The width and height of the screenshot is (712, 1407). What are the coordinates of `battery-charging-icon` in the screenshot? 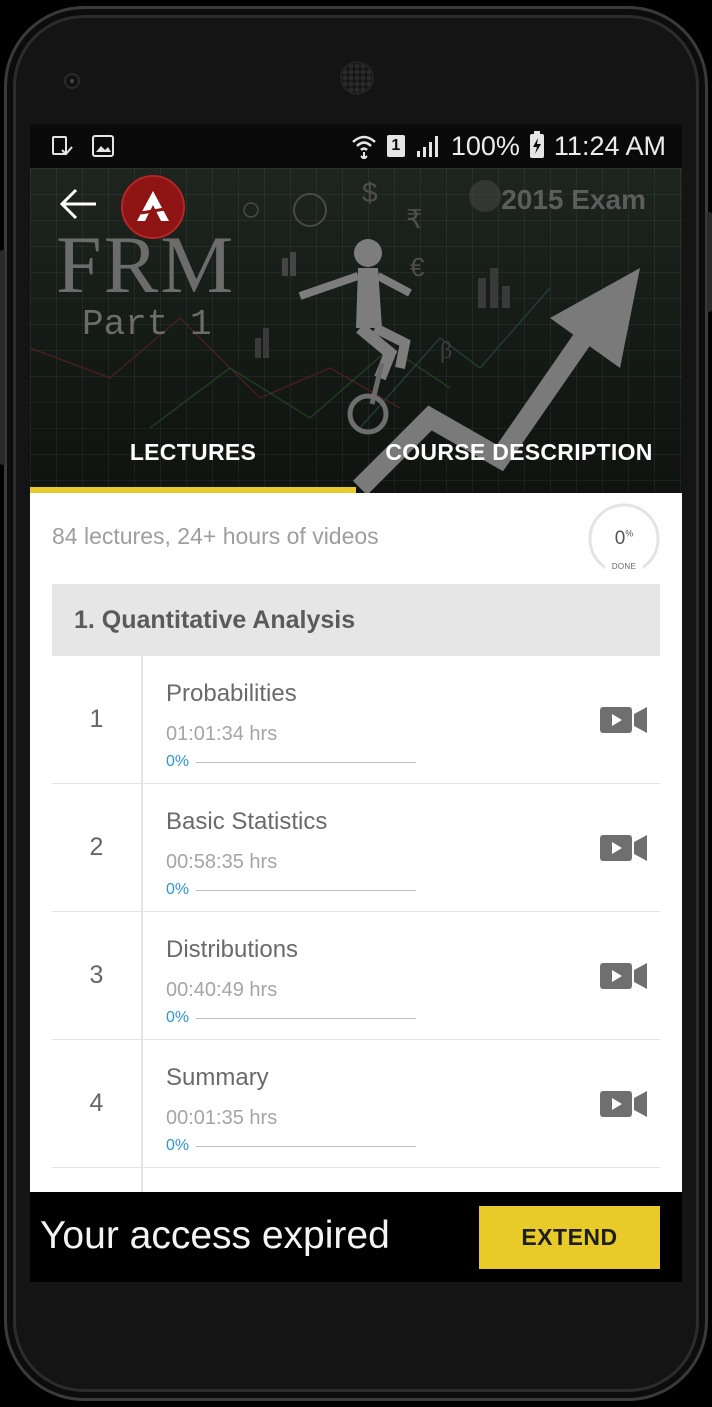 It's located at (536, 144).